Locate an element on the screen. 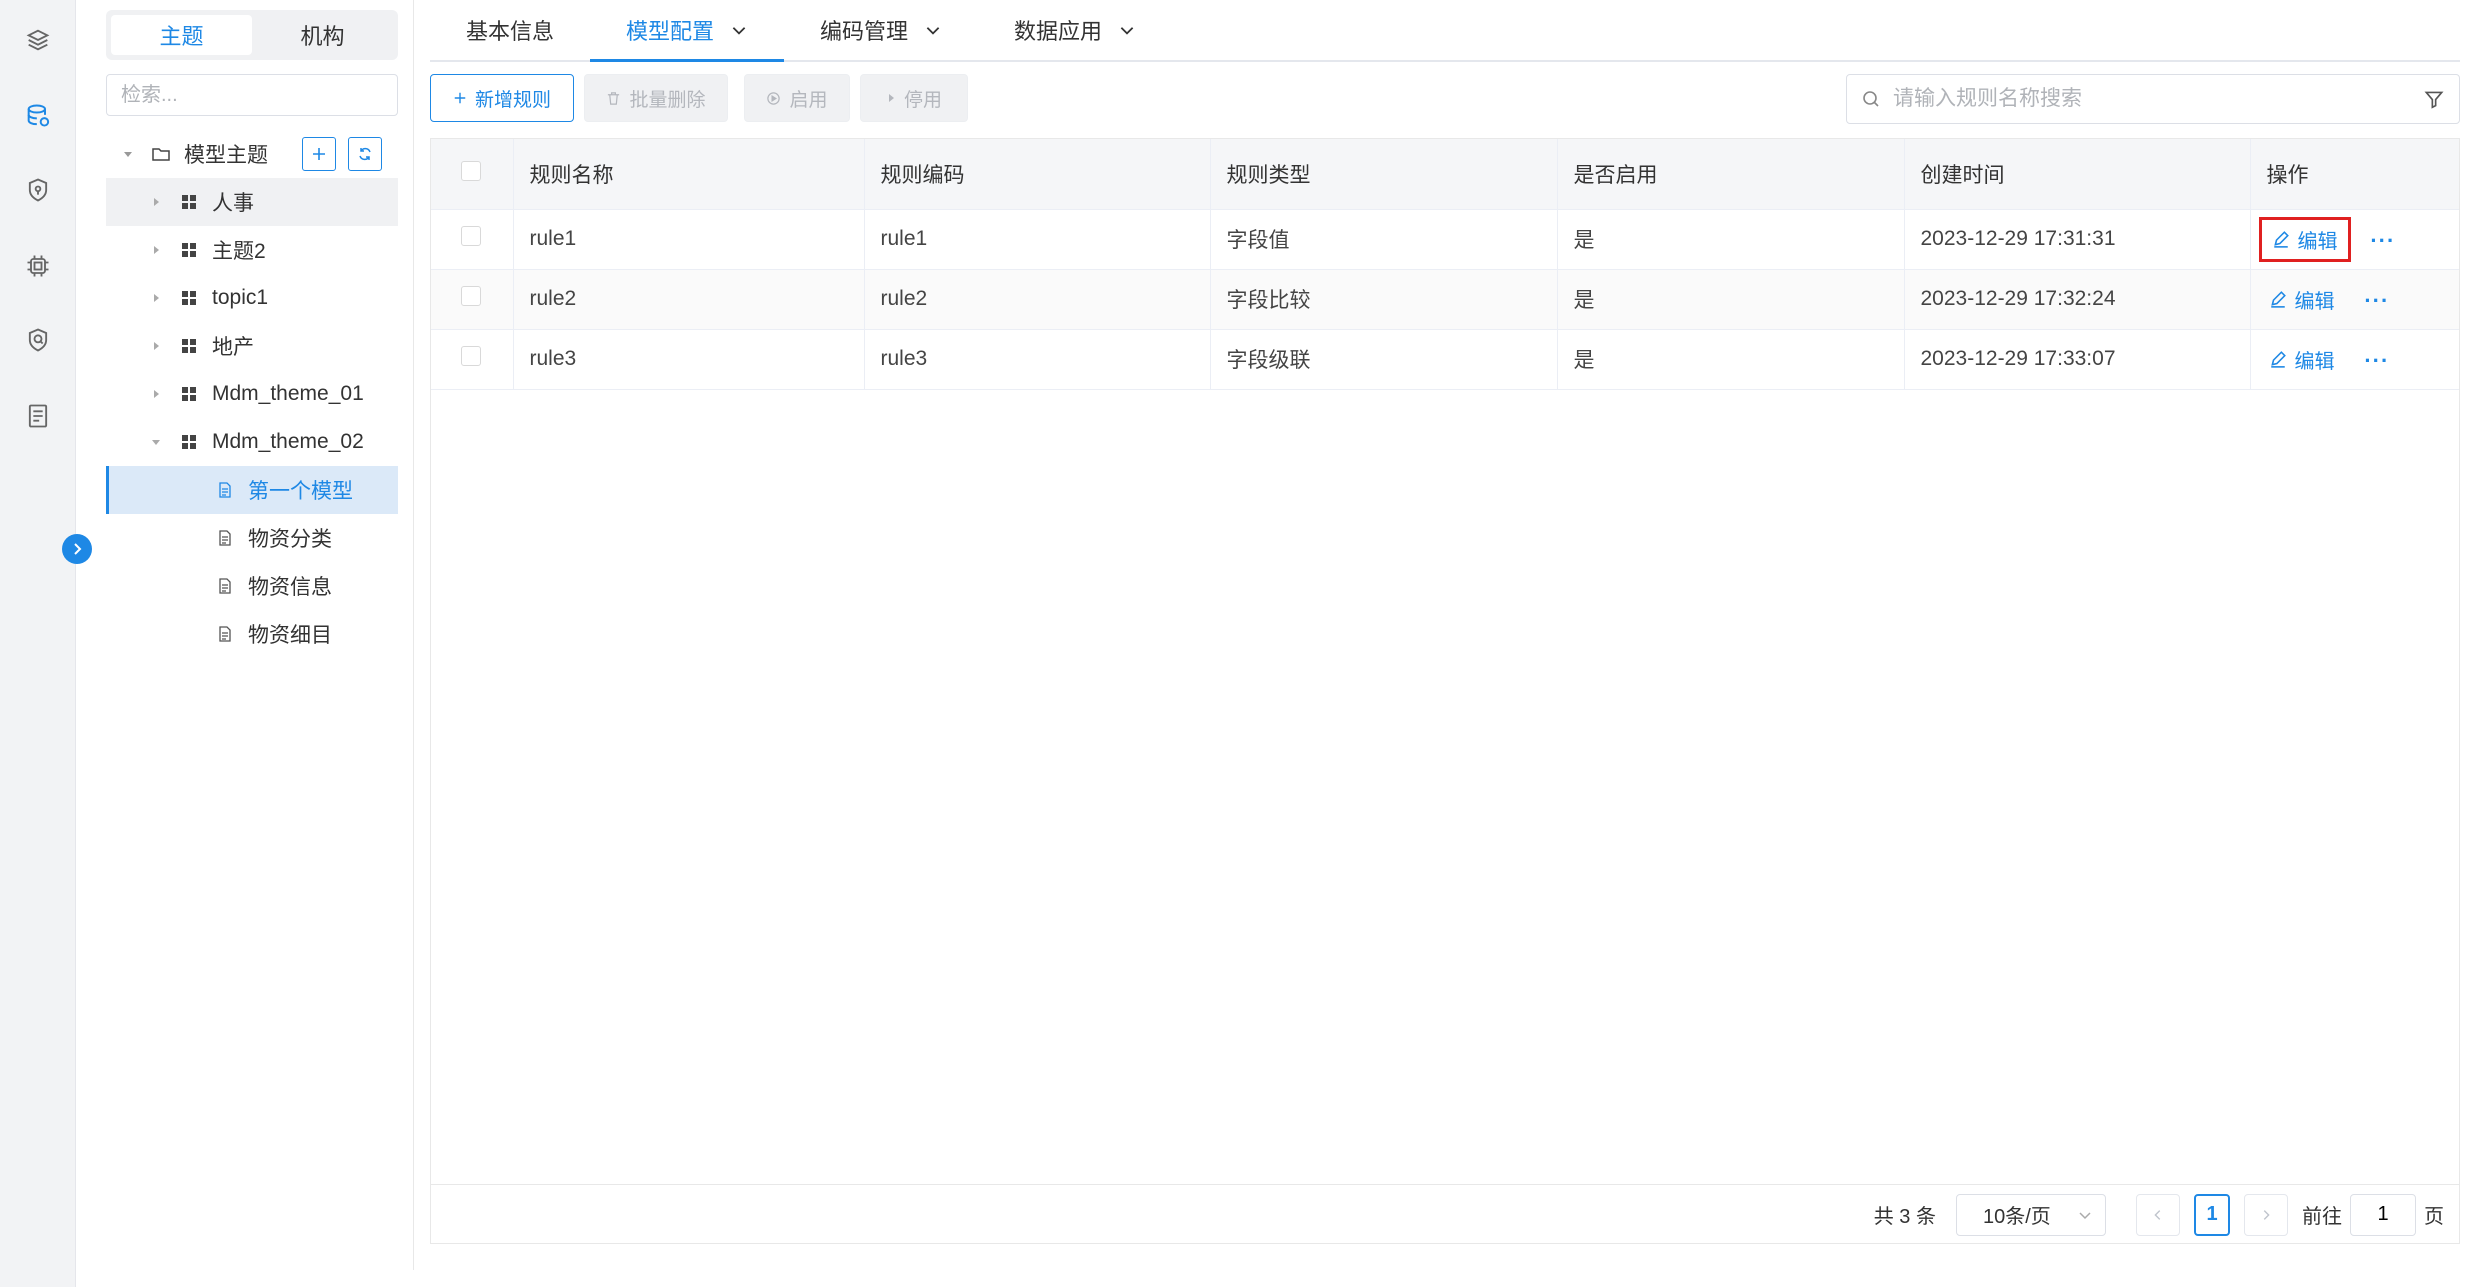 The width and height of the screenshot is (2490, 1287). batch-delete-button: 批量删除 is located at coordinates (656, 98).